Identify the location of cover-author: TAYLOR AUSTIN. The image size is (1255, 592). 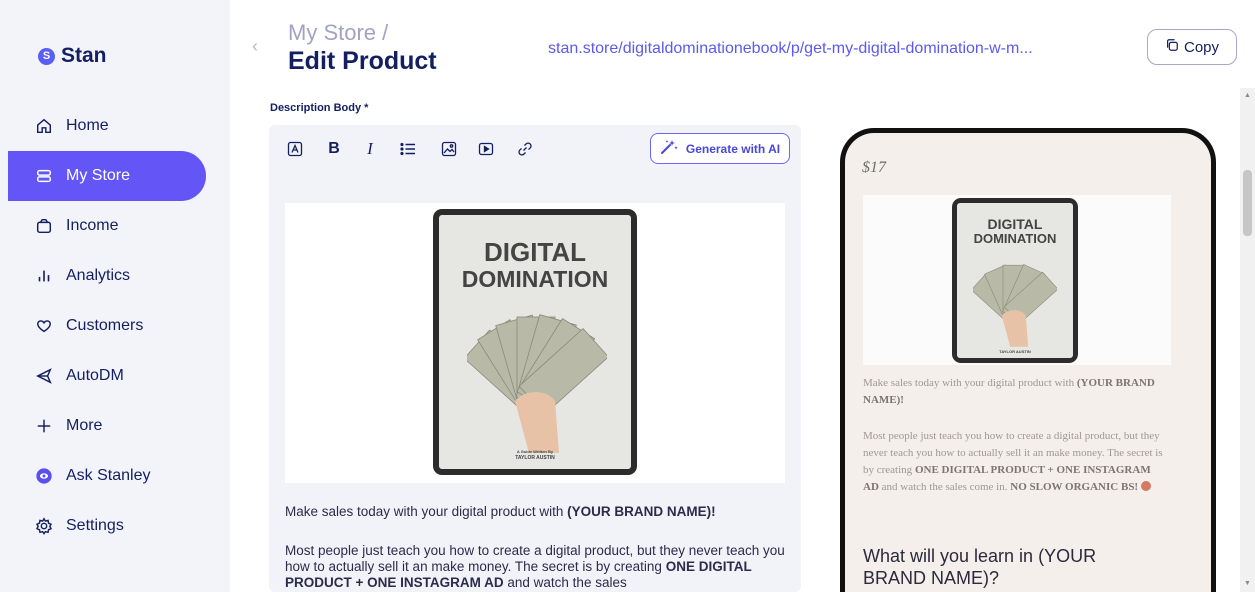
(535, 458).